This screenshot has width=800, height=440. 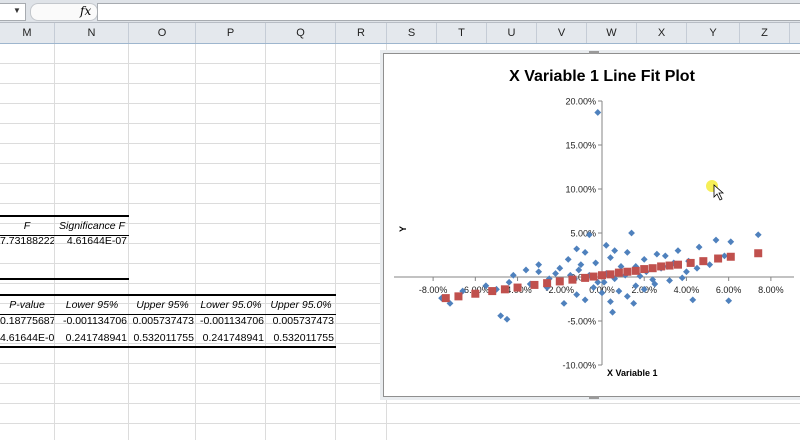 What do you see at coordinates (433, 290) in the screenshot?
I see `x-tick-label: -8.00%` at bounding box center [433, 290].